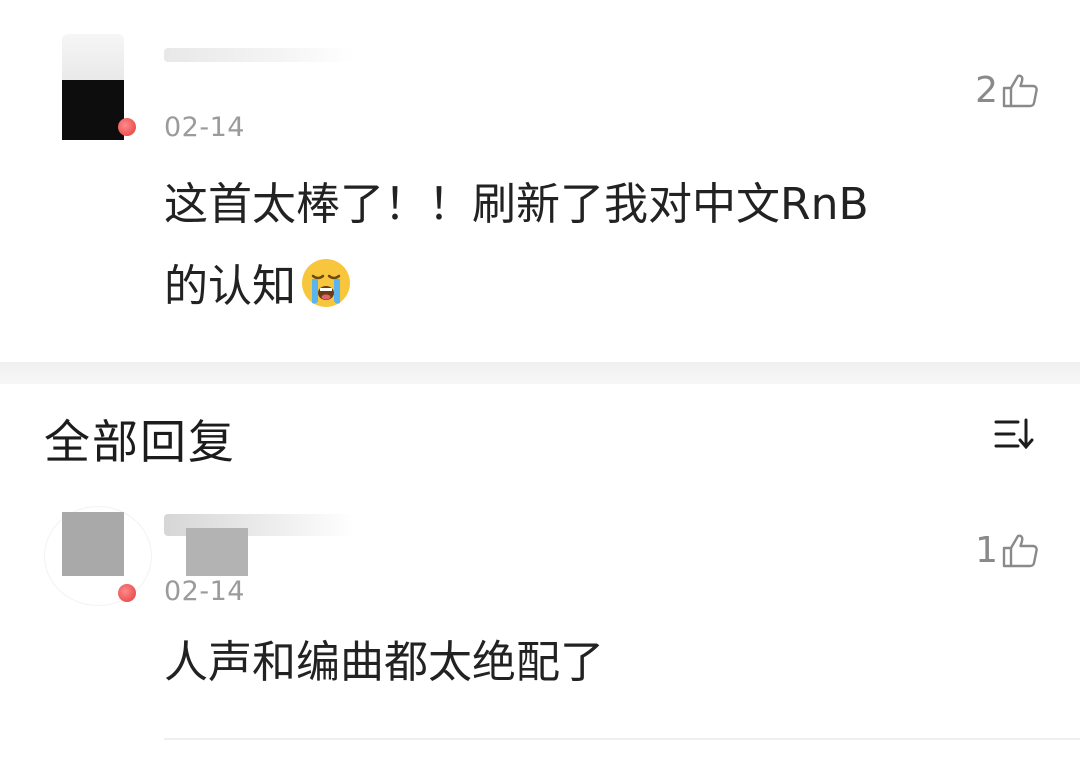  I want to click on comment-text-line-1: 这首太棒了！！刷新了我对中文RnB, so click(516, 204).